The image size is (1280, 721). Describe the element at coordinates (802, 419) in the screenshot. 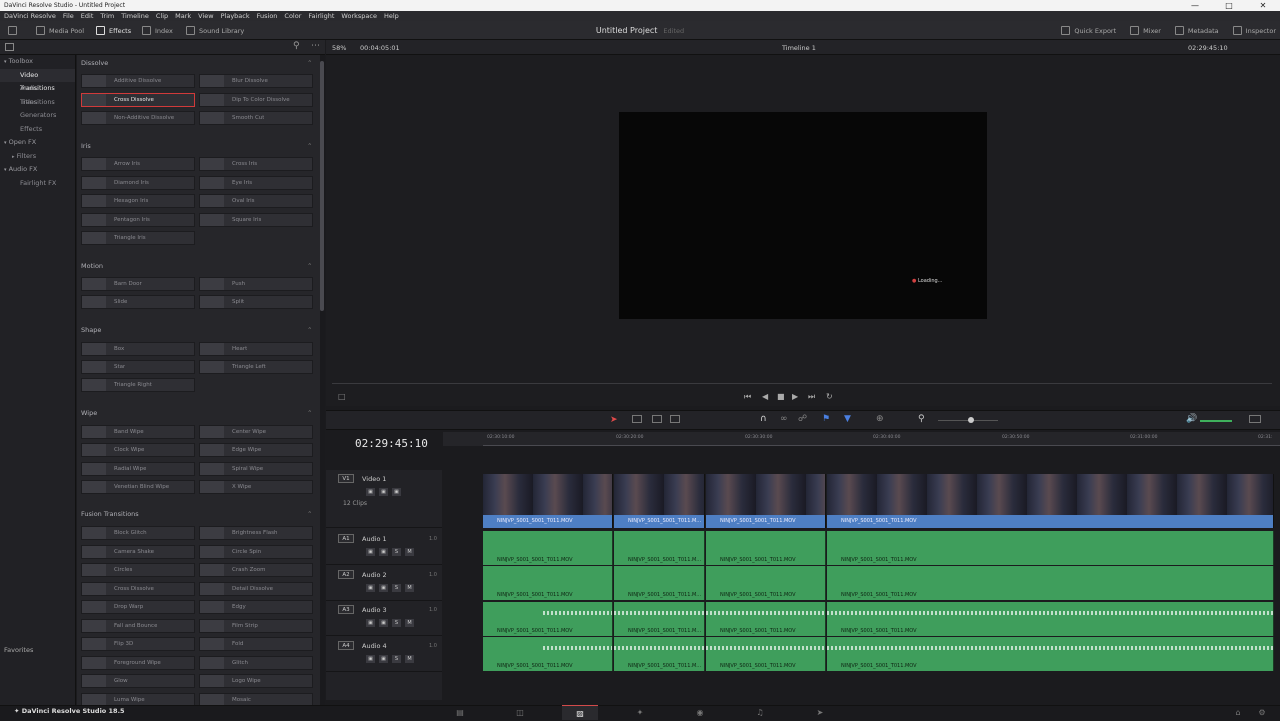

I see `lock-icon: ☍` at that location.